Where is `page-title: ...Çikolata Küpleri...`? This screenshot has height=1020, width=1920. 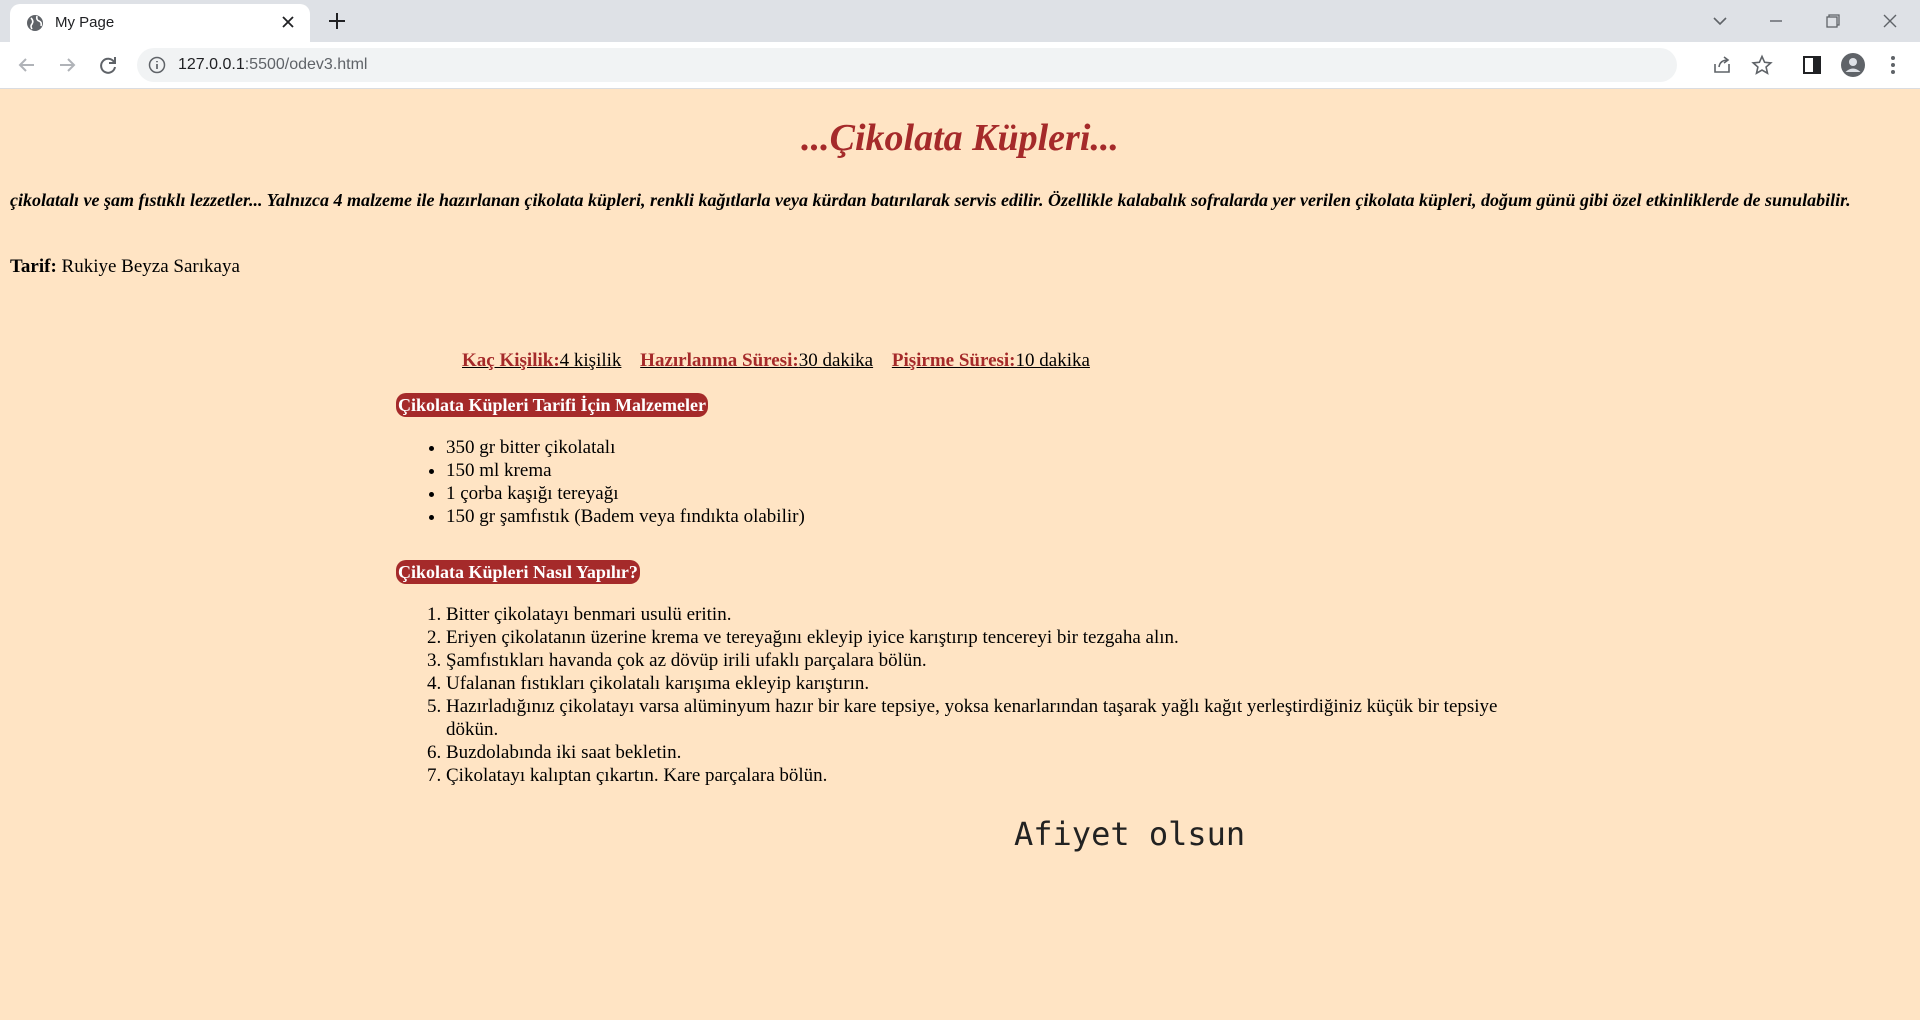
page-title: ...Çikolata Küpleri... is located at coordinates (960, 138).